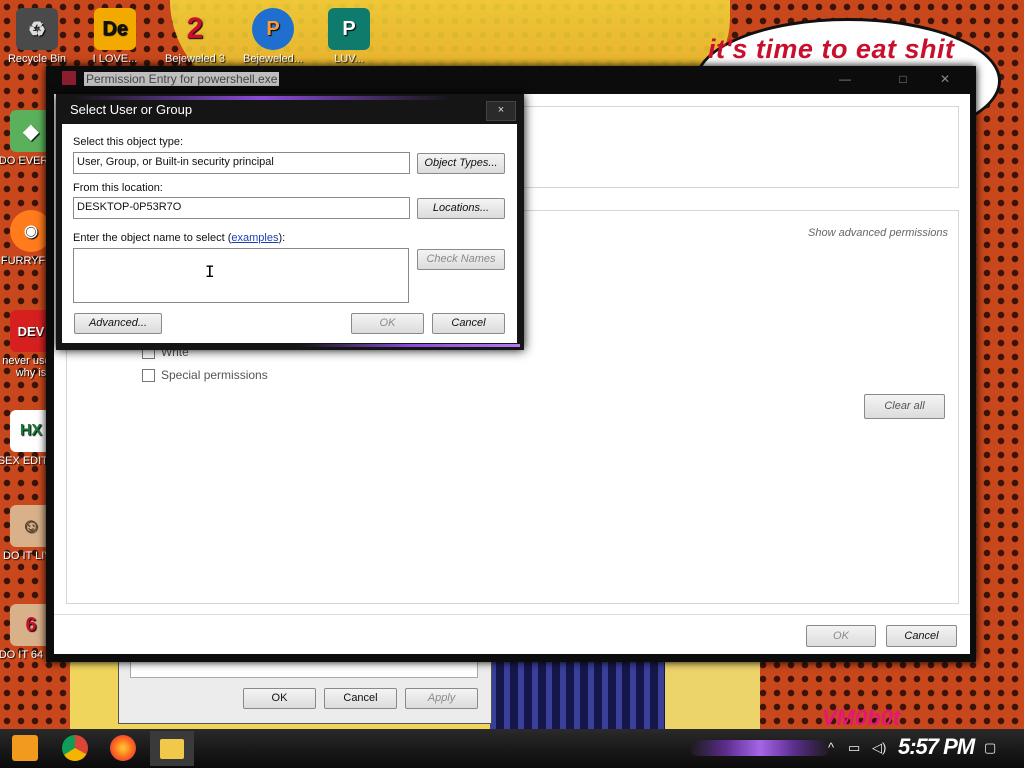  I want to click on maximize-icon: □, so click(903, 79).